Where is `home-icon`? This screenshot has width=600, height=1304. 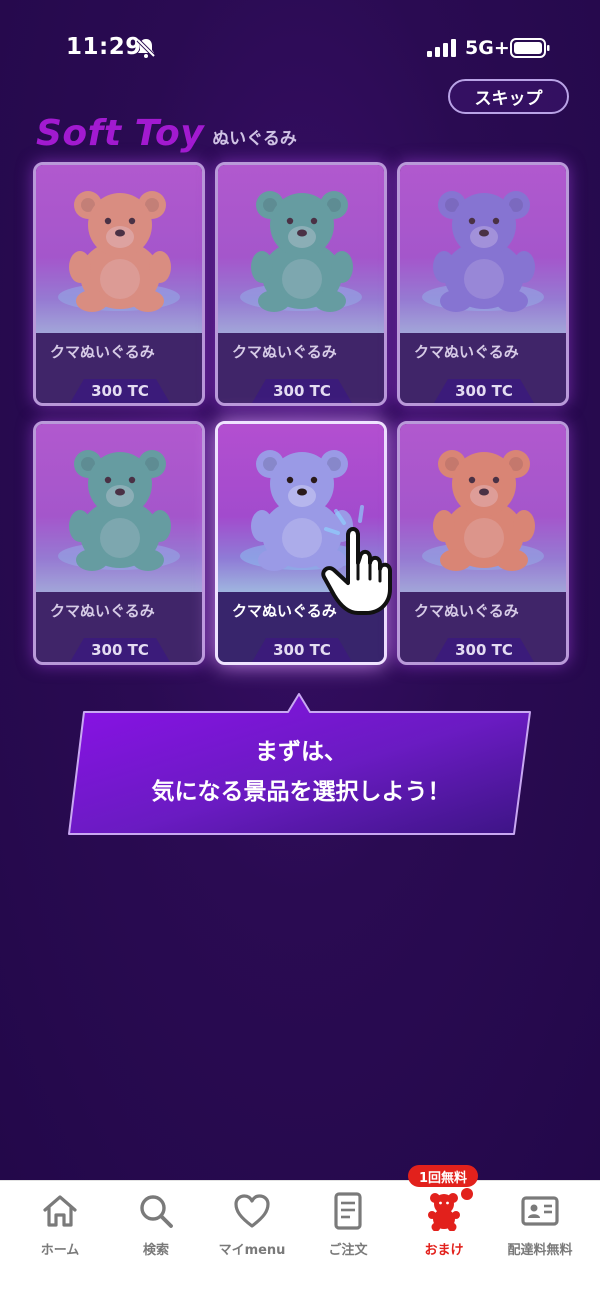 home-icon is located at coordinates (60, 1211).